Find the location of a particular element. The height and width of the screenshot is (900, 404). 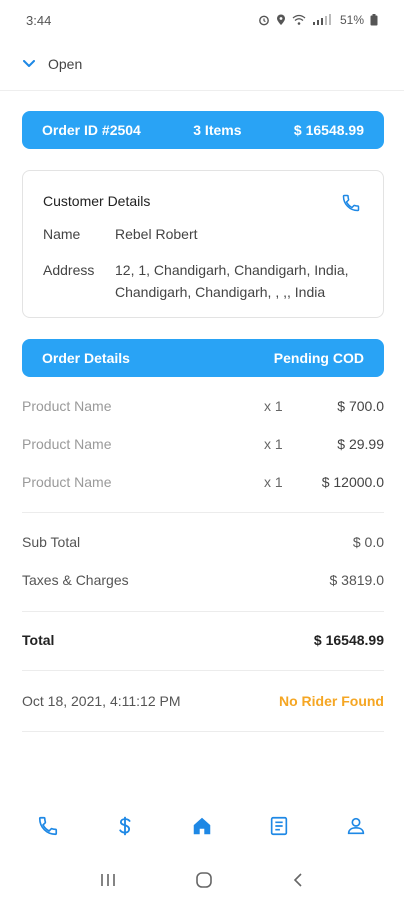

location-icon is located at coordinates (280, 19).